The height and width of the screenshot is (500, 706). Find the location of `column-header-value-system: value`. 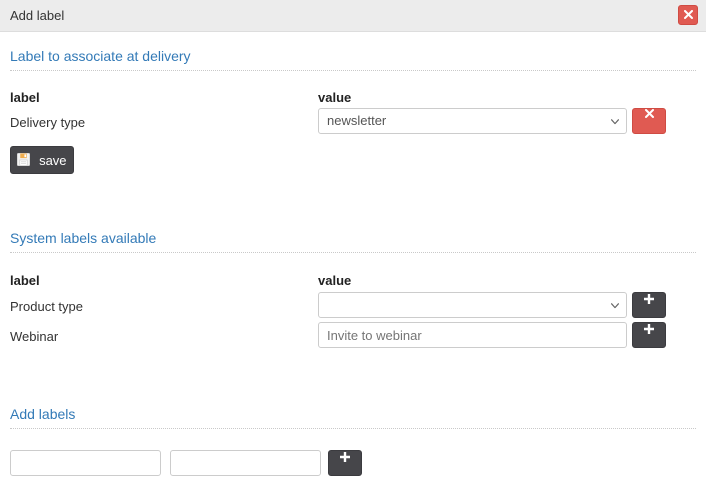

column-header-value-system: value is located at coordinates (335, 280).